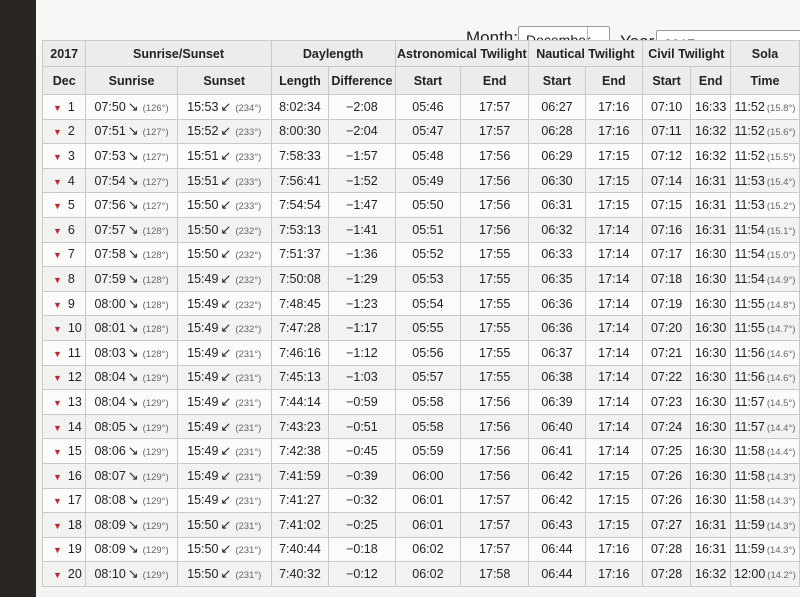  Describe the element at coordinates (495, 229) in the screenshot. I see `astro-end-cell: 17:56` at that location.